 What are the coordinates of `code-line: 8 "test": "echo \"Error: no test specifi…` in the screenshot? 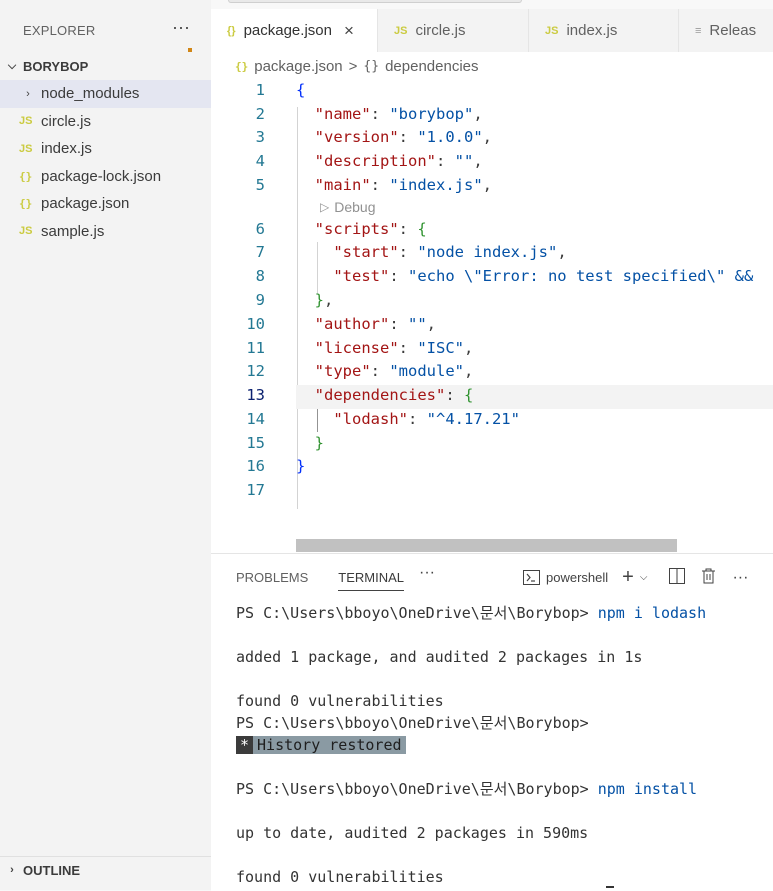 It's located at (492, 279).